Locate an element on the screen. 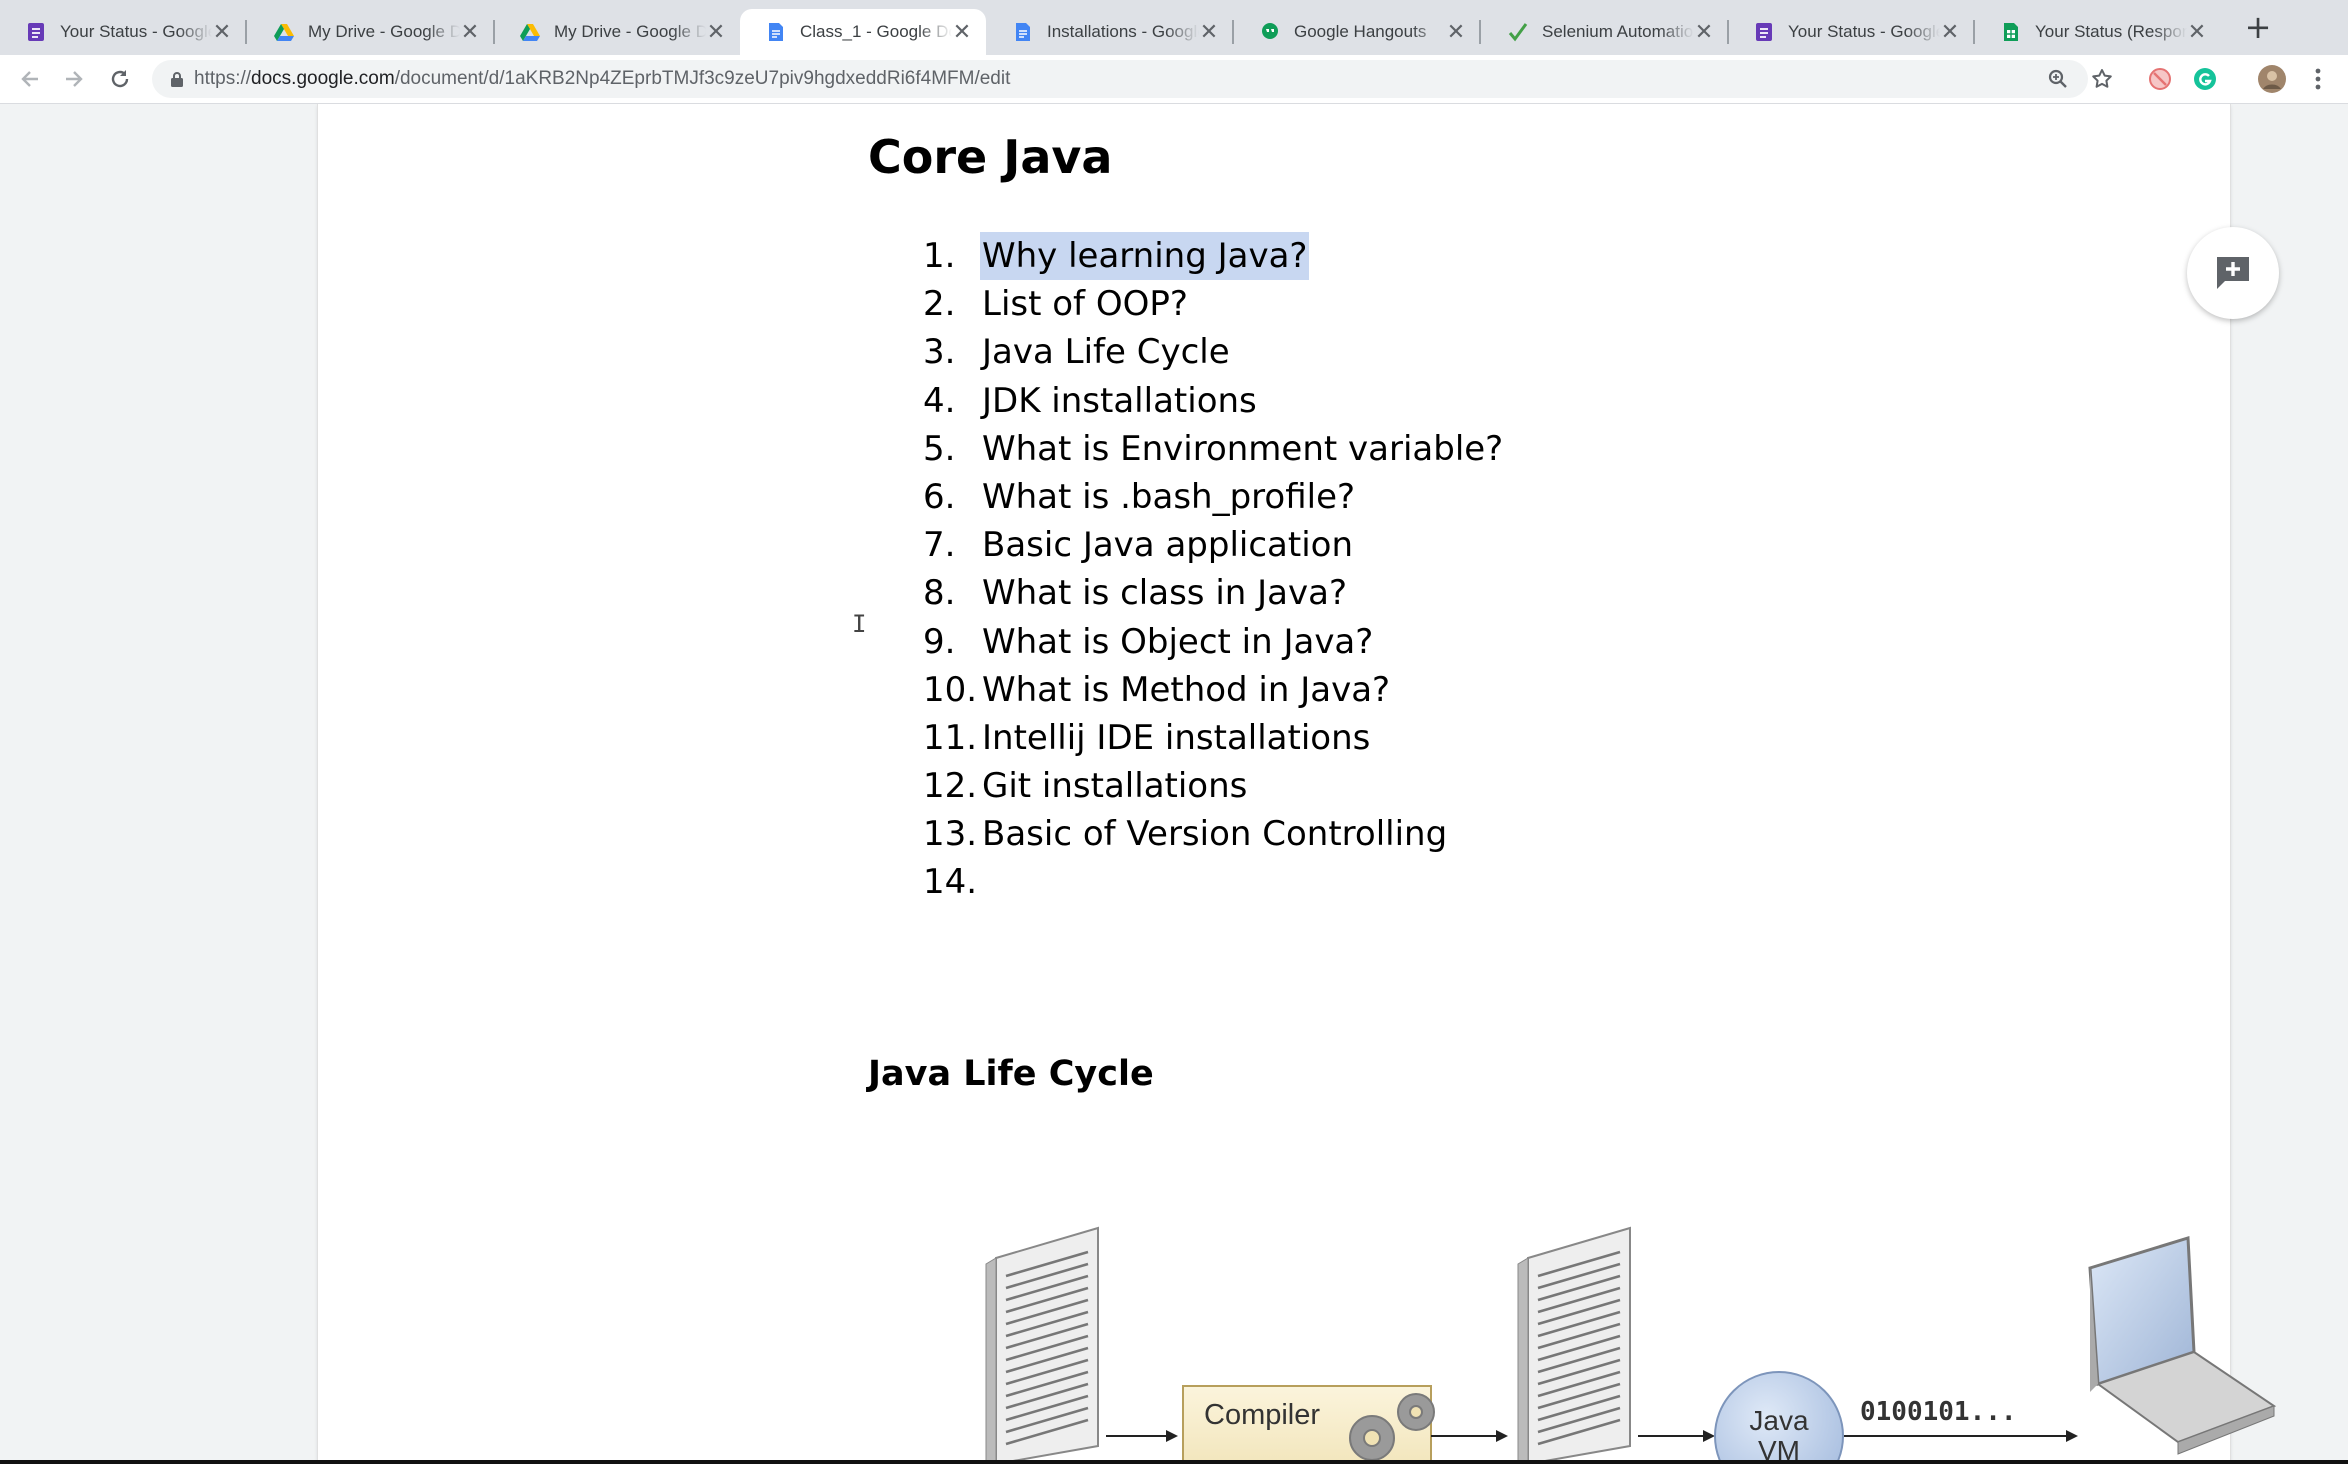 Image resolution: width=2348 pixels, height=1464 pixels. list-text: What is Method in Java? is located at coordinates (1186, 689).